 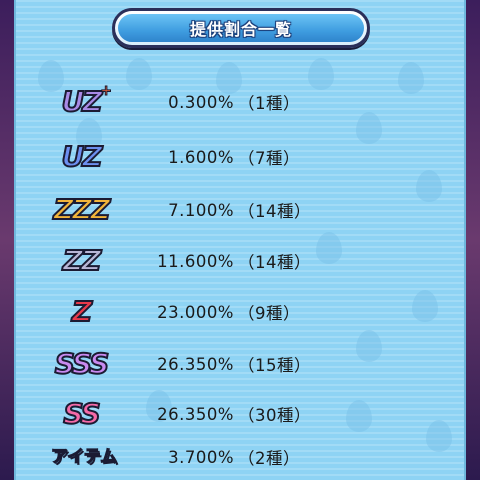 I want to click on rate-row-zzz: ZZZ 7.100% （14種）, so click(x=240, y=210).